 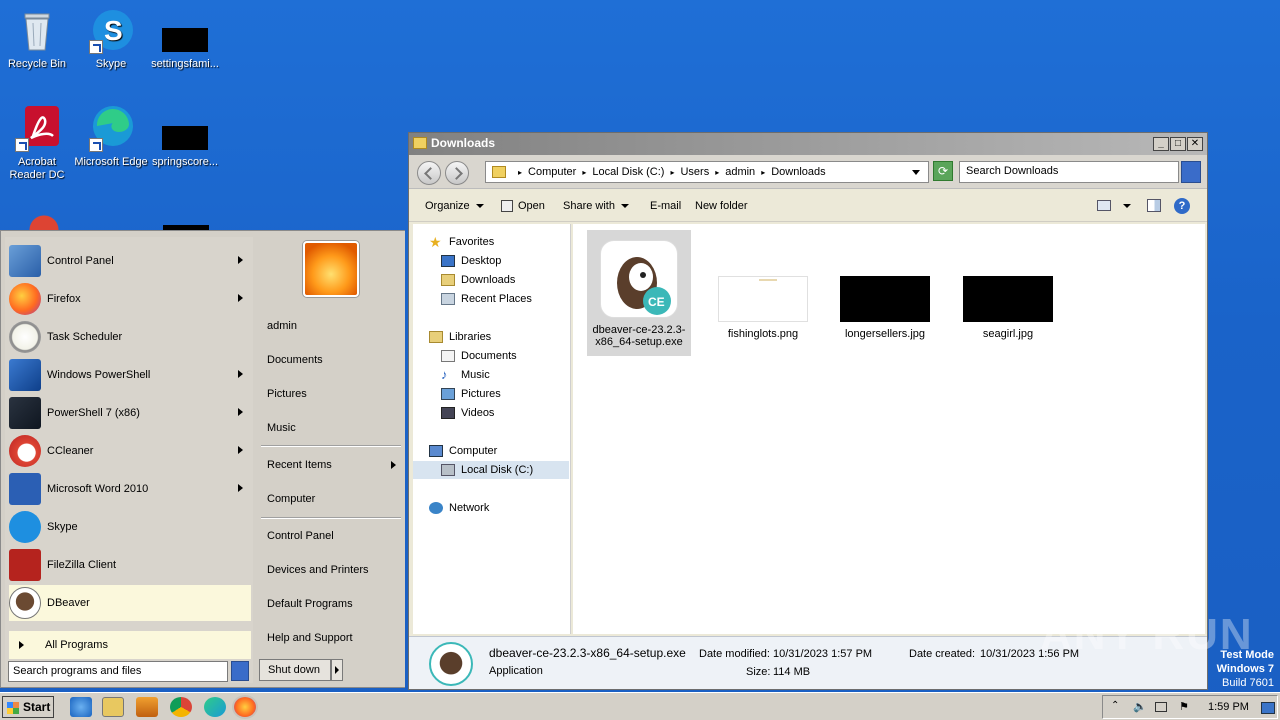 I want to click on start-link-help: Help and Support, so click(x=310, y=638).